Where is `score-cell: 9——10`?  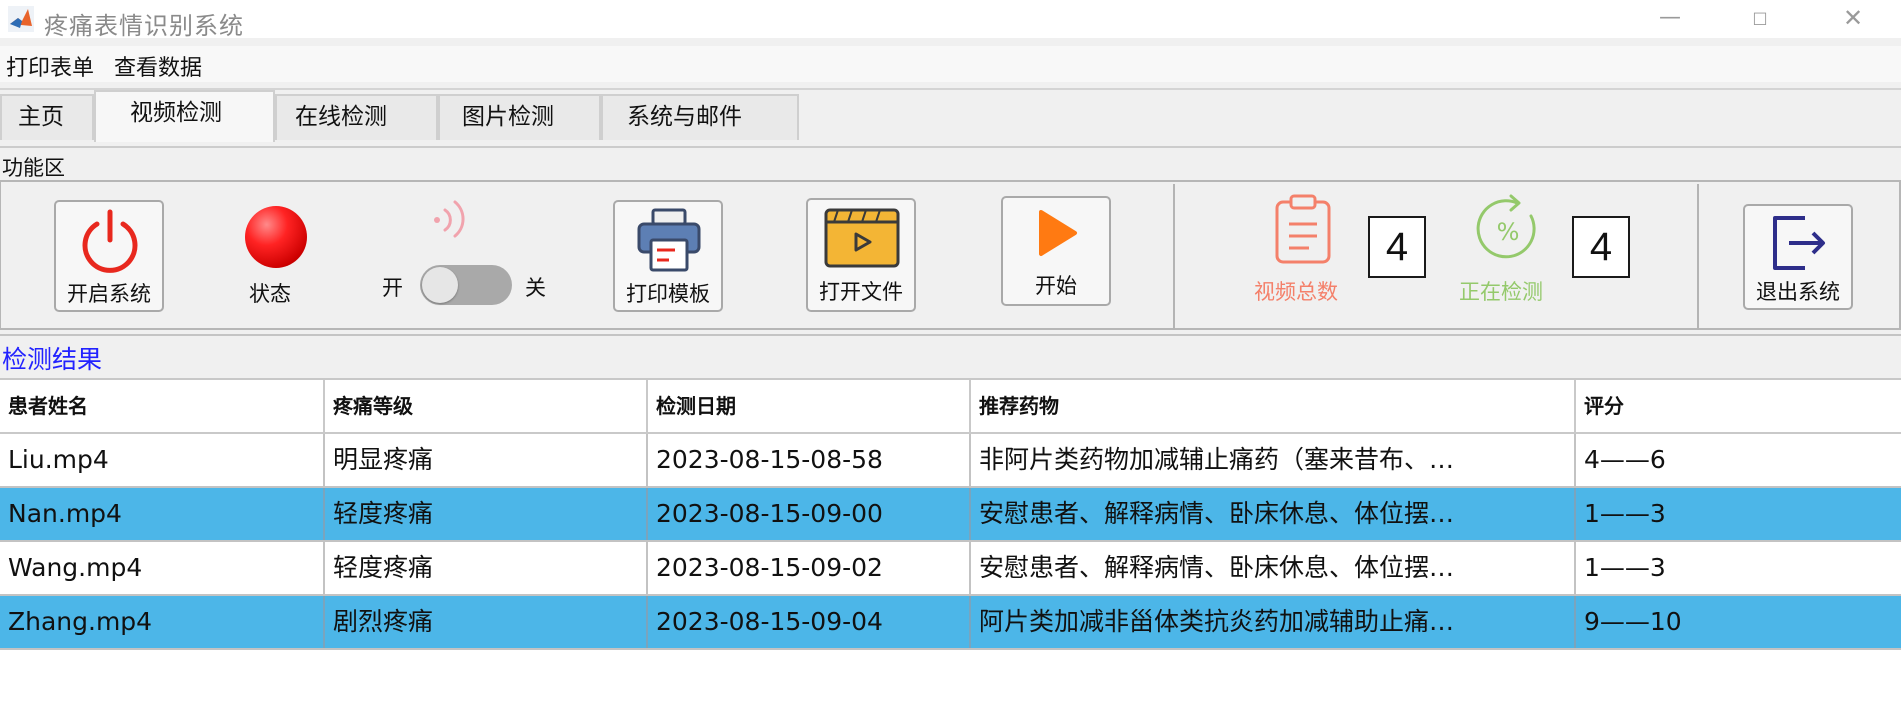
score-cell: 9——10 is located at coordinates (1633, 621).